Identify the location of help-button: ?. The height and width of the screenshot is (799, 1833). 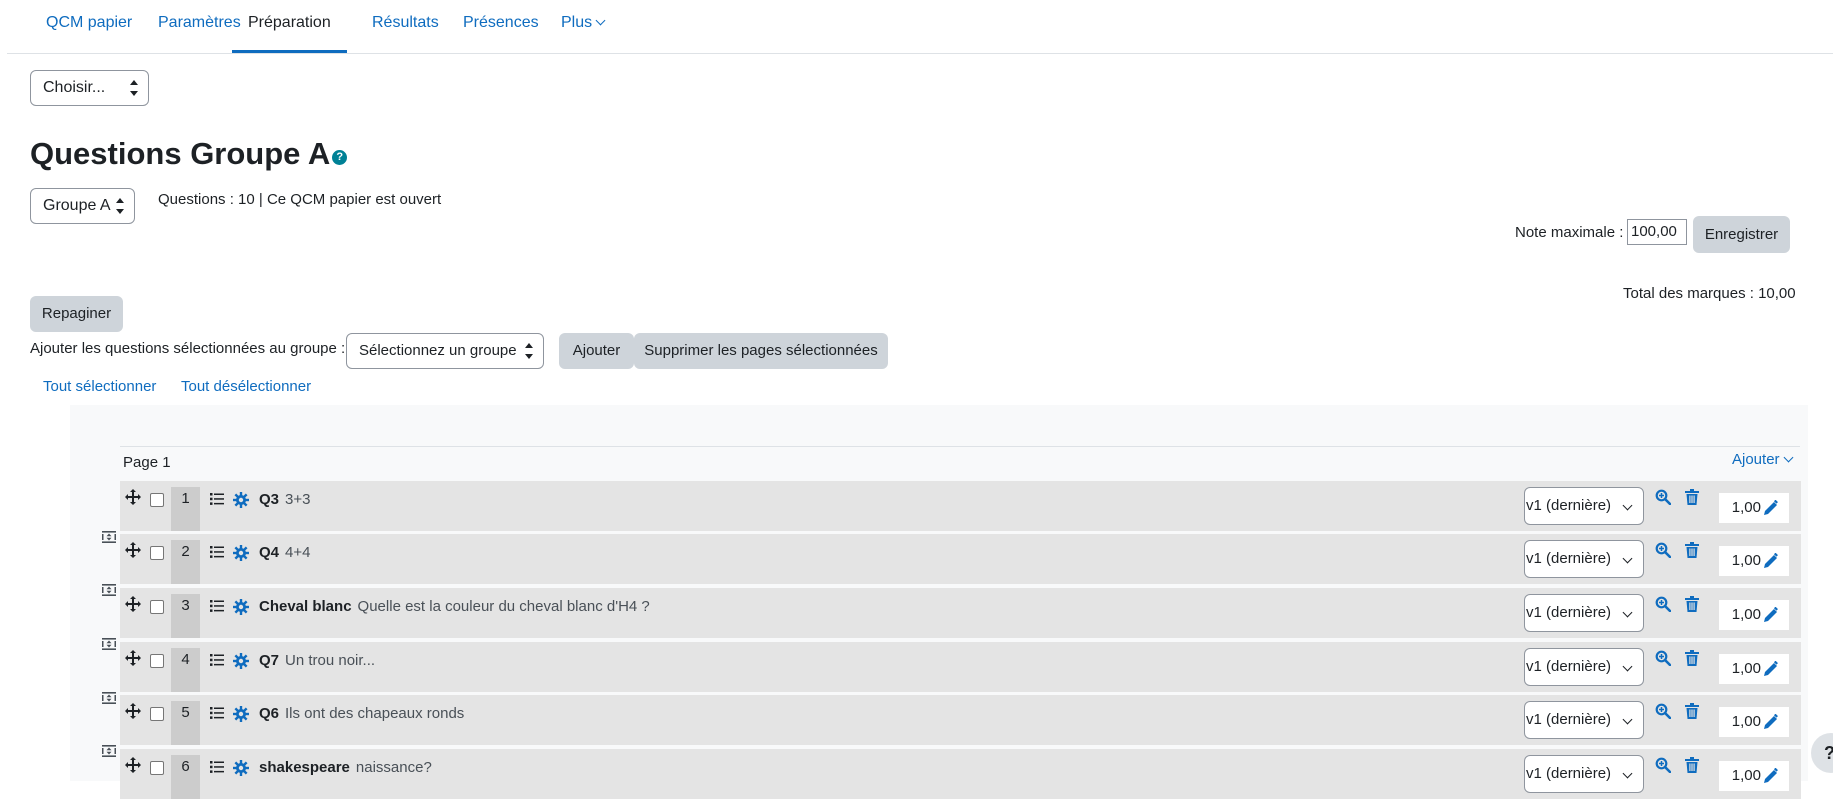
(1822, 753).